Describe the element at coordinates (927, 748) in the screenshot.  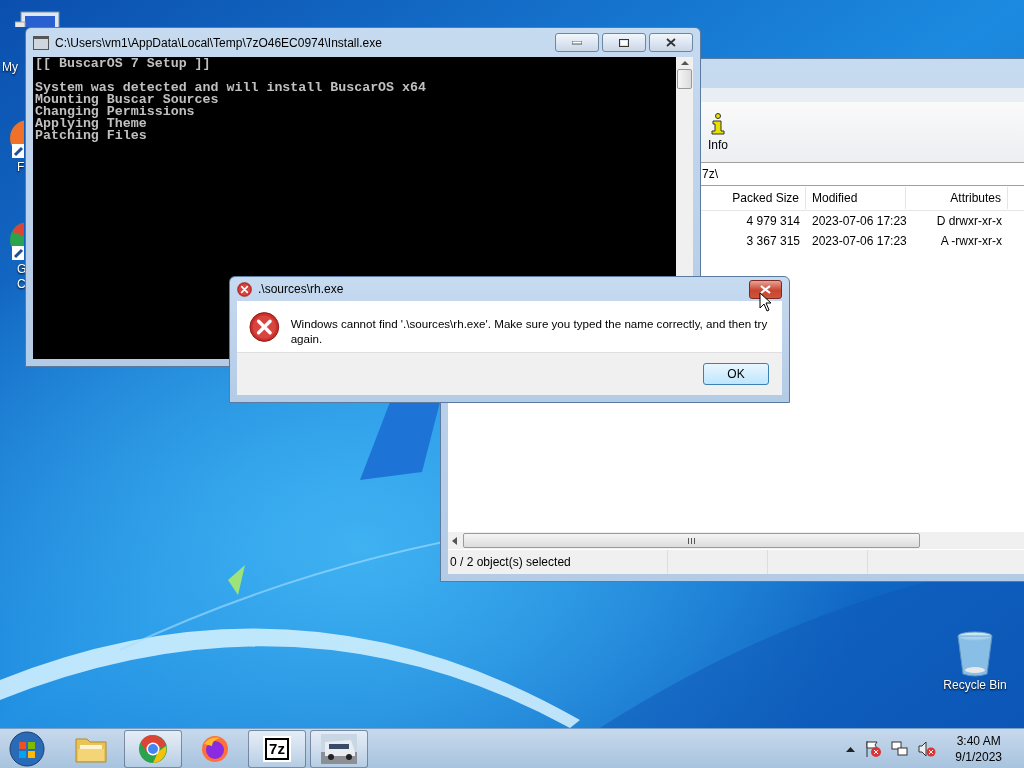
I see `volume-muted-icon` at that location.